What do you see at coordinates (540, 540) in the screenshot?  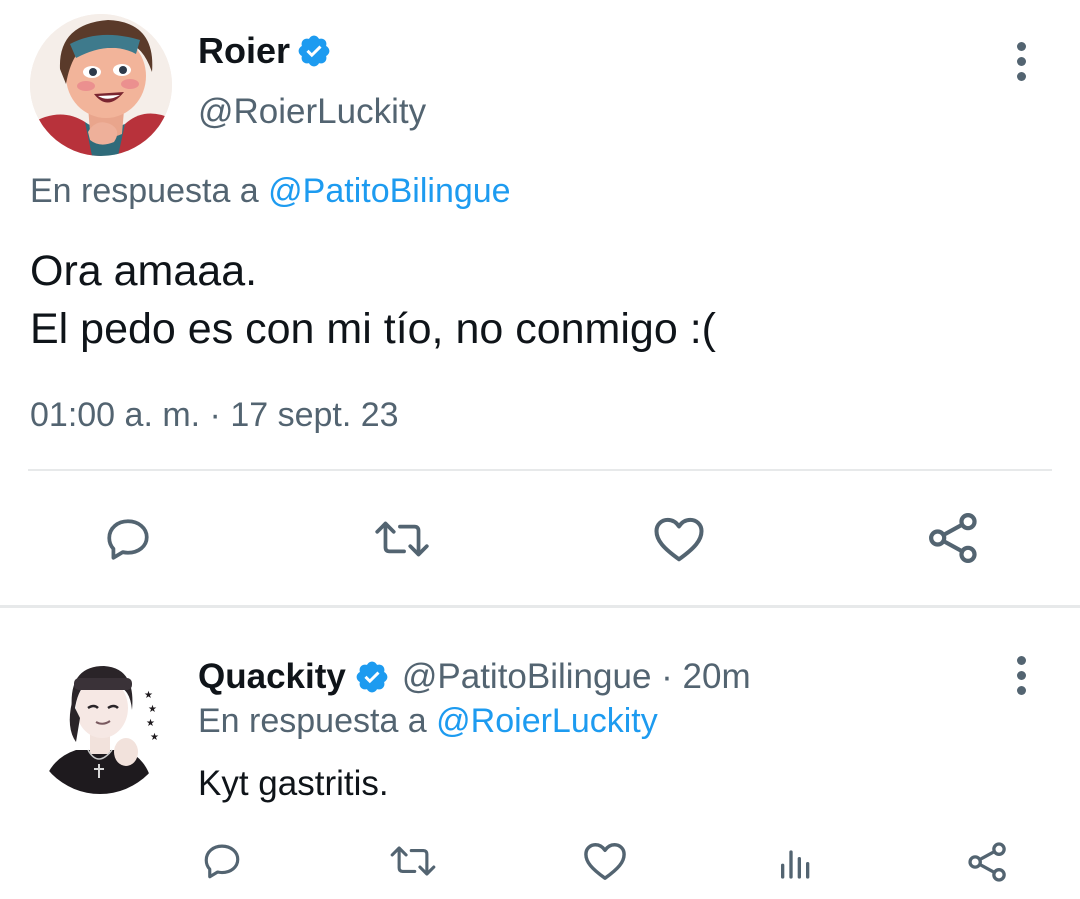 I see `tweet-action-bar` at bounding box center [540, 540].